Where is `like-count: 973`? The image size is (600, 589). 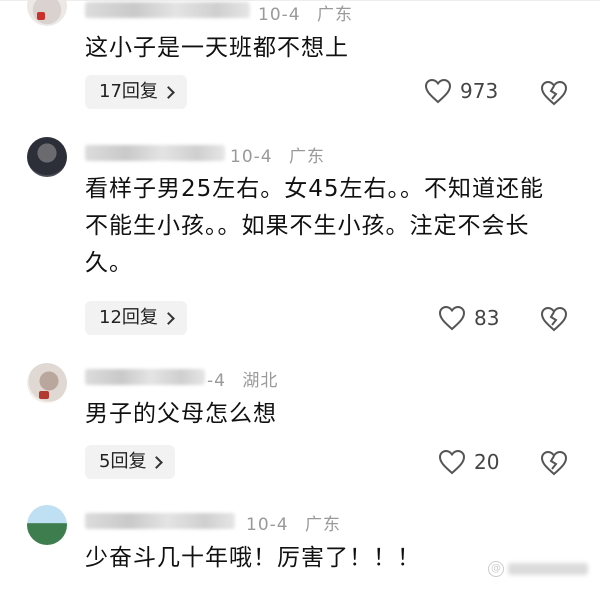 like-count: 973 is located at coordinates (479, 91).